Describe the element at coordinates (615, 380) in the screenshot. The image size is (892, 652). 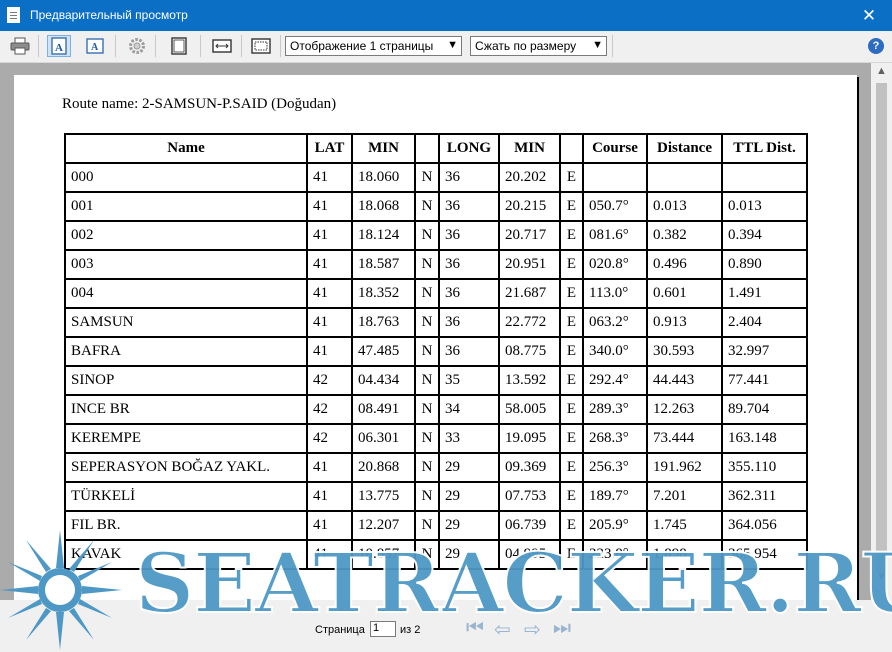
I see `table-cell: 292.4°` at that location.